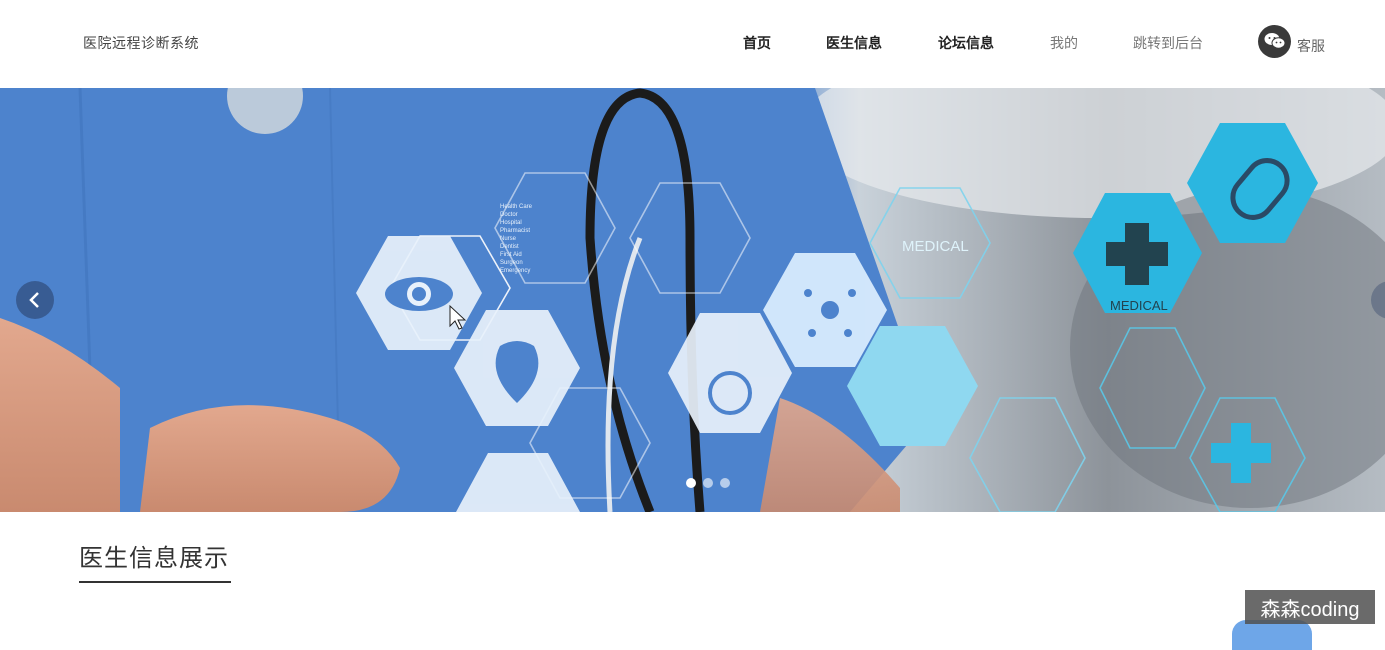  What do you see at coordinates (1291, 41) in the screenshot?
I see `customer-service: 客服` at bounding box center [1291, 41].